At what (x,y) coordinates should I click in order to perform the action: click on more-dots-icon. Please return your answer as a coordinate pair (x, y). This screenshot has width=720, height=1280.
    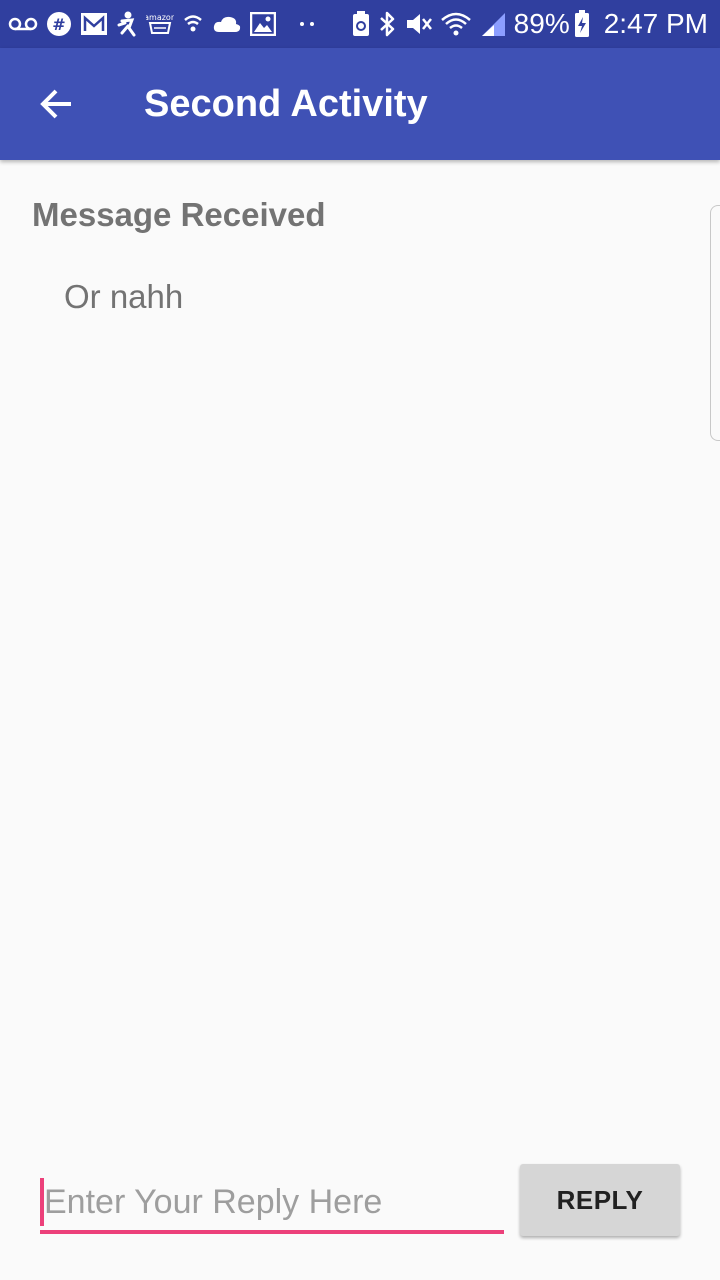
    Looking at the image, I should click on (308, 24).